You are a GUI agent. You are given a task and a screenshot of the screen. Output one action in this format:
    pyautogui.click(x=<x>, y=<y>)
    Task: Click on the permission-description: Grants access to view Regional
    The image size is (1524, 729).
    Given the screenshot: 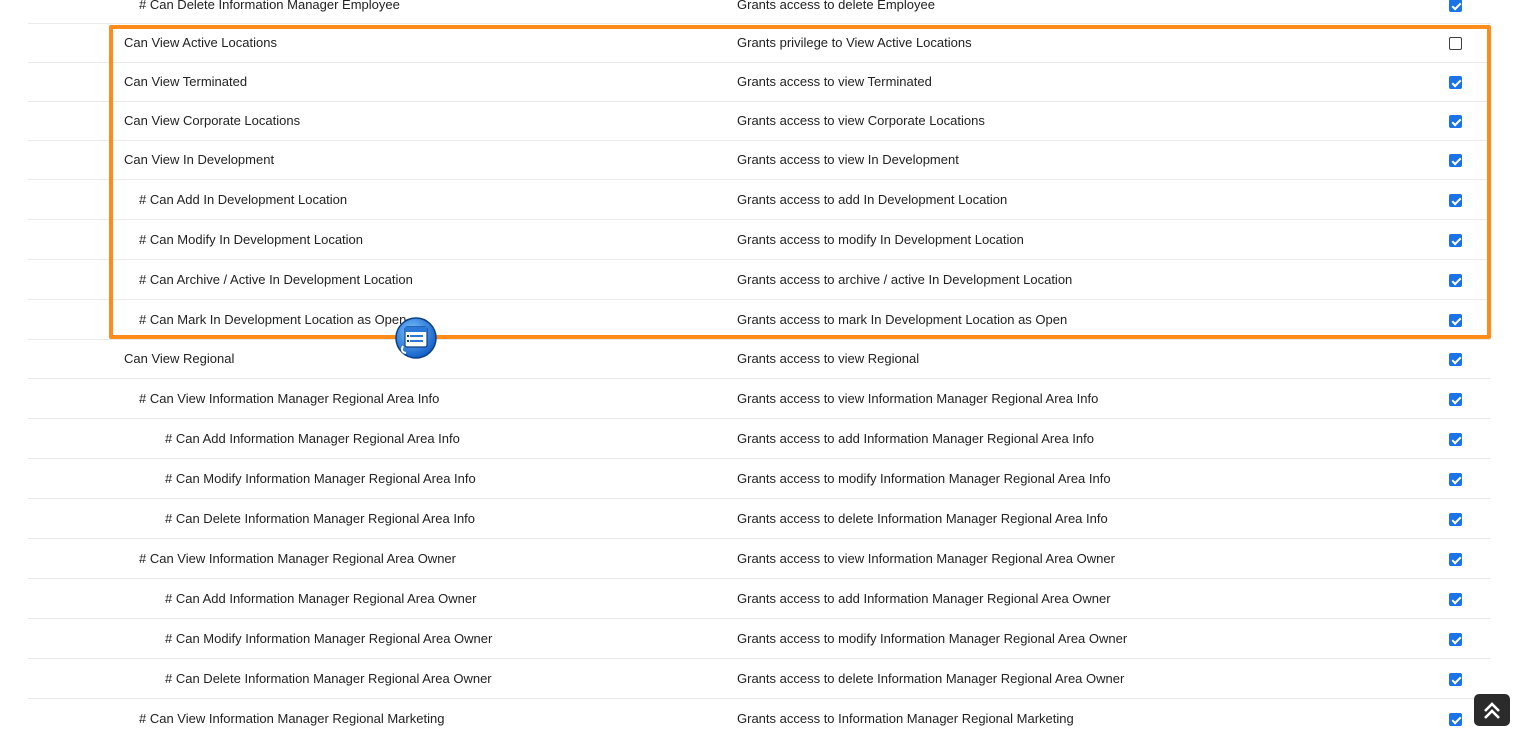 What is the action you would take?
    pyautogui.click(x=828, y=358)
    